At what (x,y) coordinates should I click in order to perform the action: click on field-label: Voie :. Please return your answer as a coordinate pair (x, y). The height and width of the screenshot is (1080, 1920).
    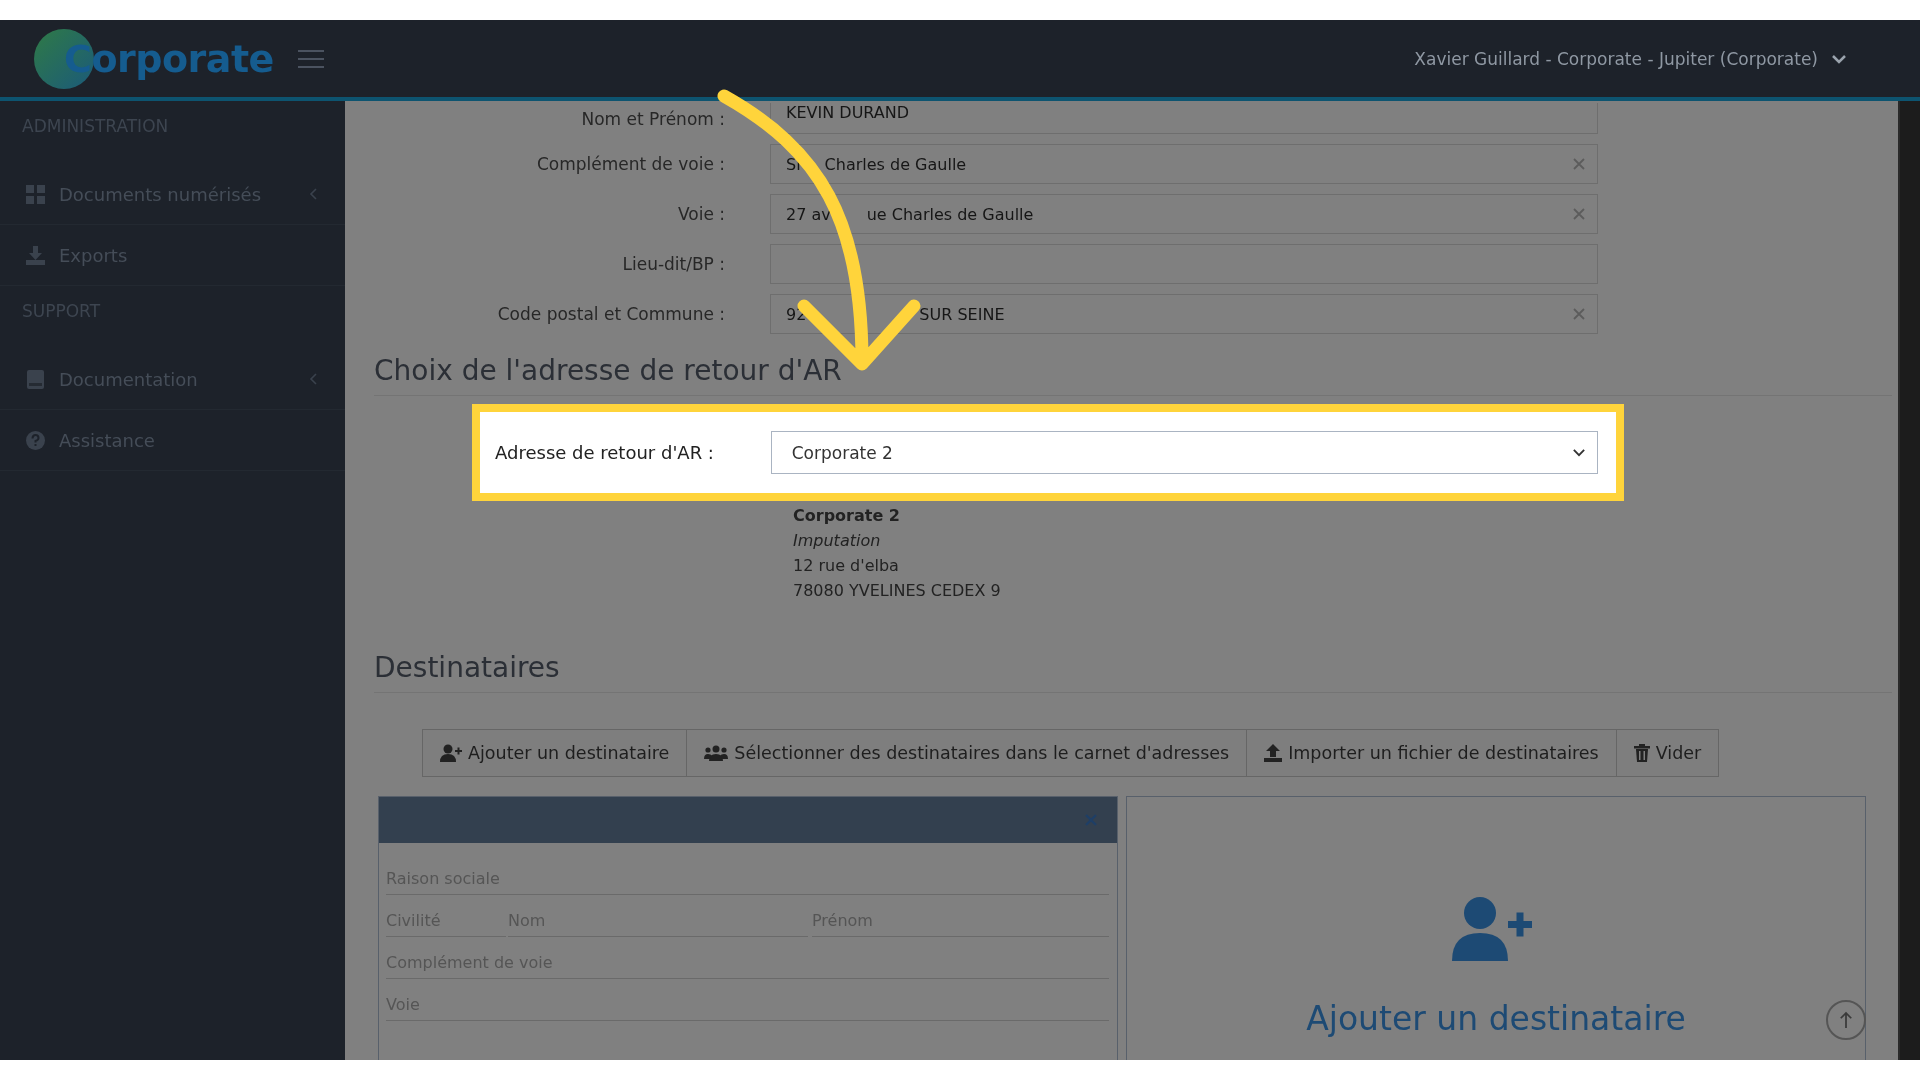
    Looking at the image, I should click on (700, 214).